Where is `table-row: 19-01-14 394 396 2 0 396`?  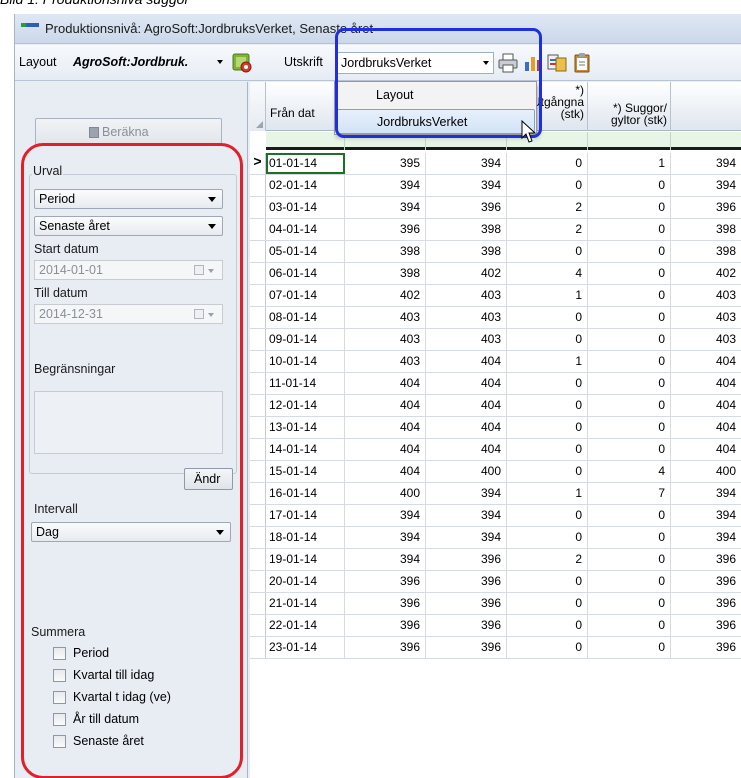 table-row: 19-01-14 394 396 2 0 396 is located at coordinates (495, 560).